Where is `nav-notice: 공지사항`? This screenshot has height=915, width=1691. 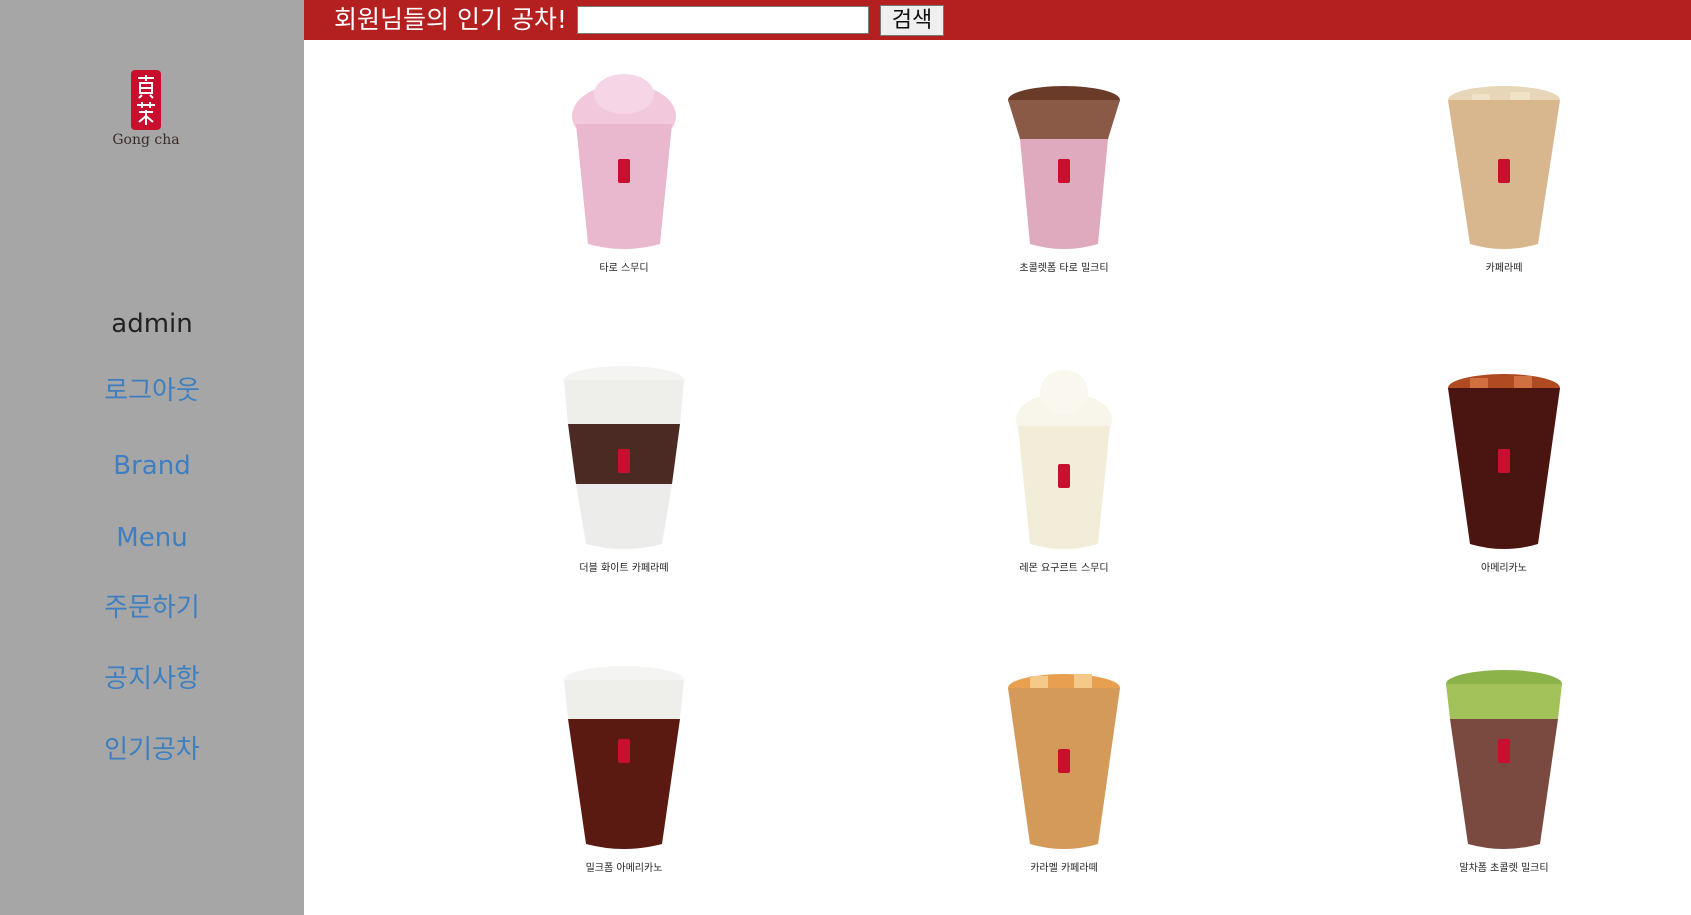 nav-notice: 공지사항 is located at coordinates (152, 679).